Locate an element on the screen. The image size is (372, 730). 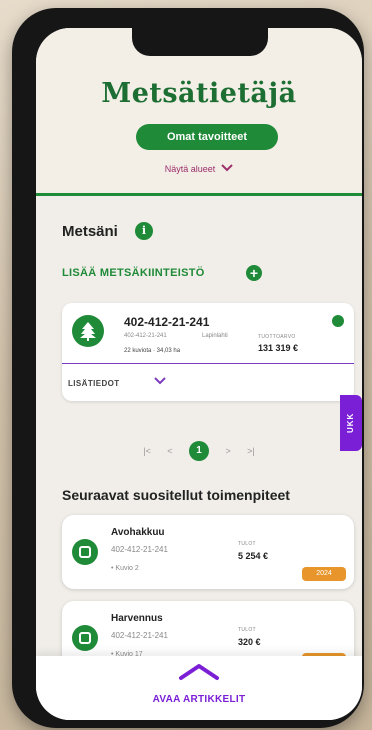
chevron-up-icon is located at coordinates (199, 673).